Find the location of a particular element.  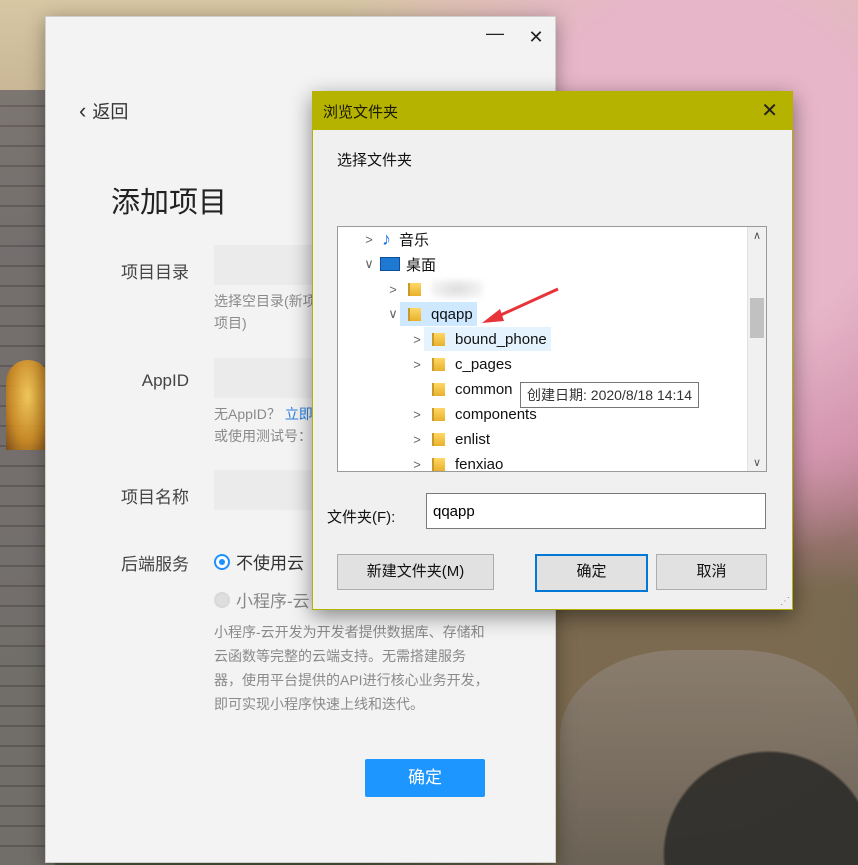

dialog-close-icon: ✕ is located at coordinates (769, 110).